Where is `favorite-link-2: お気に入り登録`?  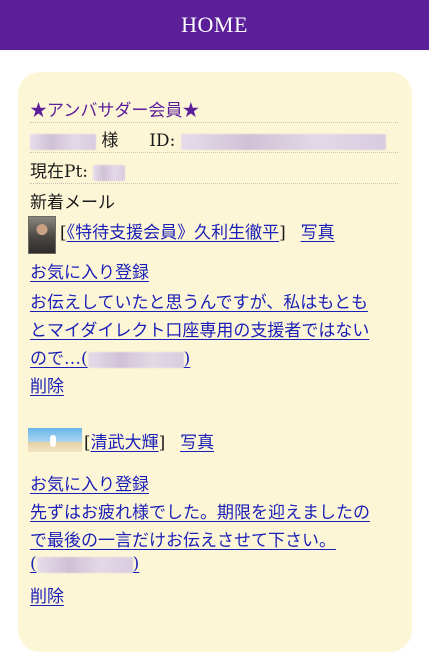 favorite-link-2: お気に入り登録 is located at coordinates (89, 485).